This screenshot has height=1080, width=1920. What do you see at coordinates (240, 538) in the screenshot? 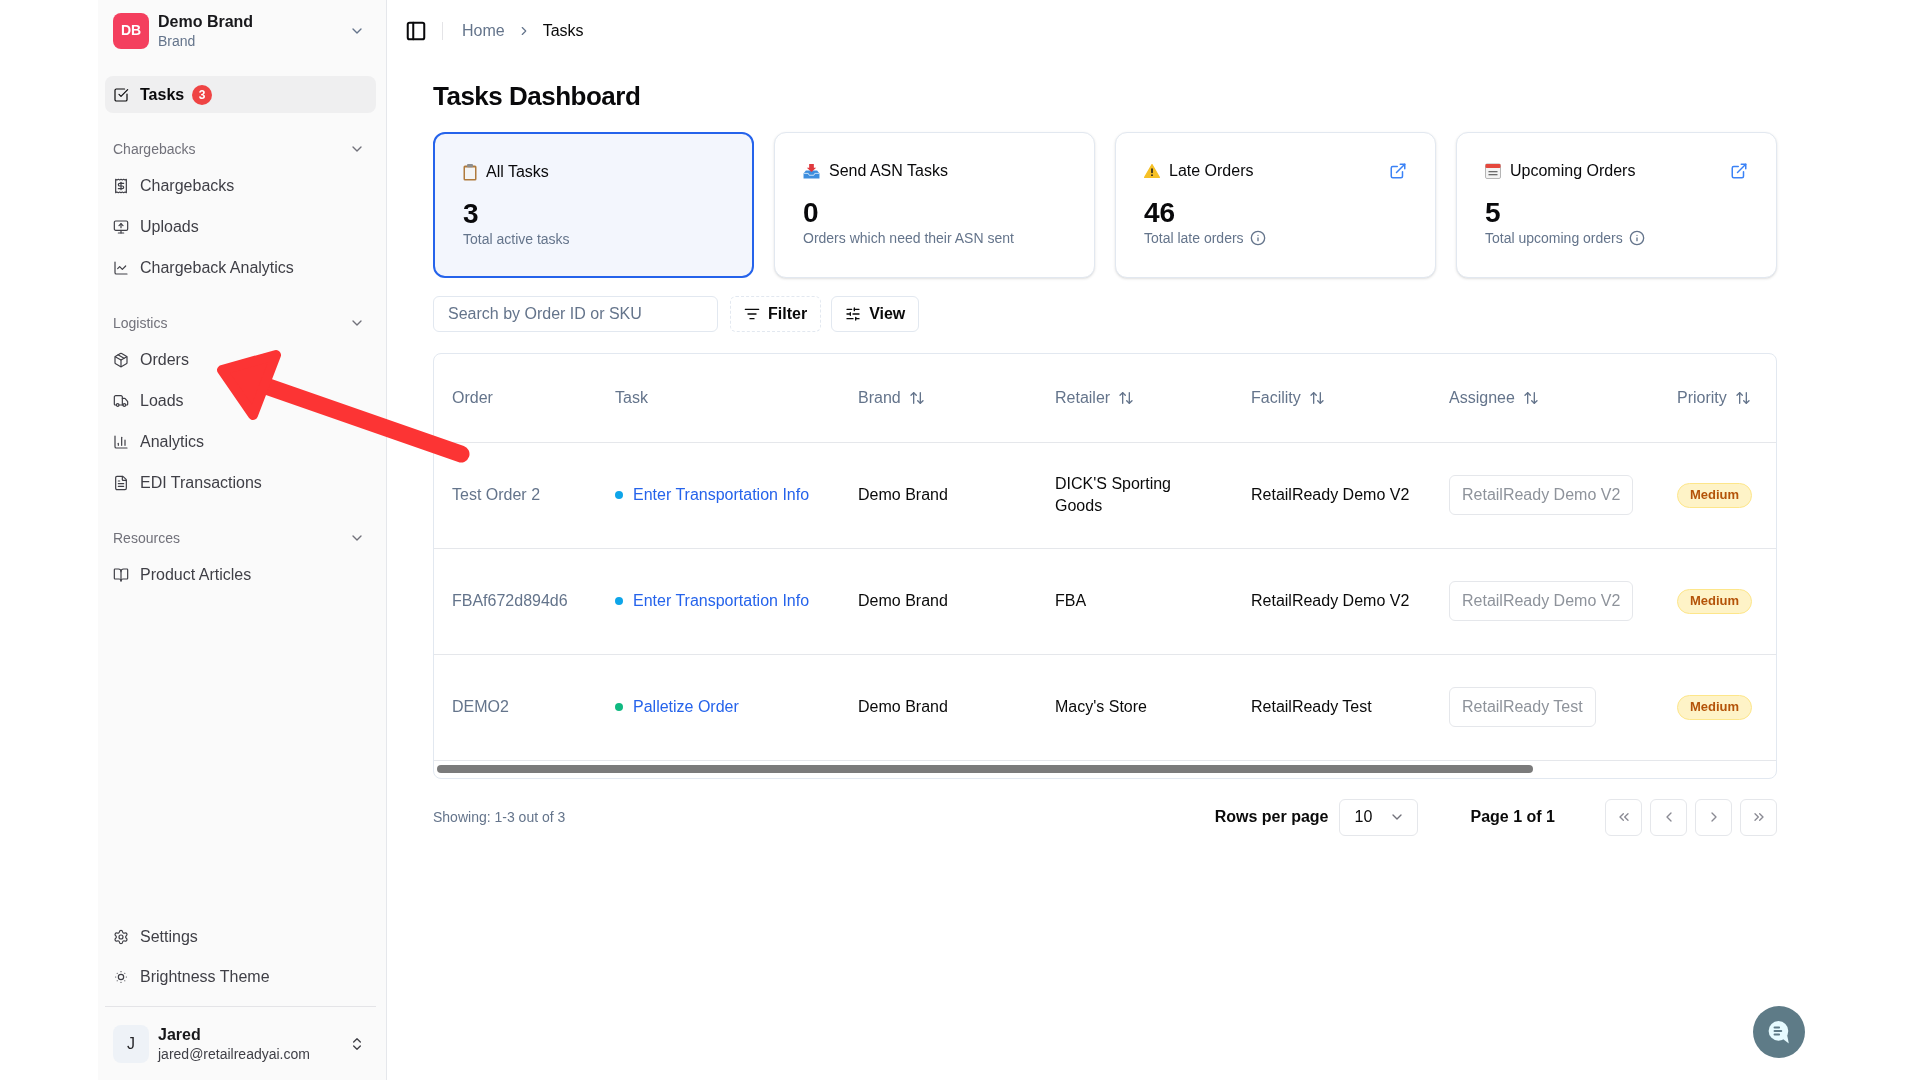
I see `section-header: Resources` at bounding box center [240, 538].